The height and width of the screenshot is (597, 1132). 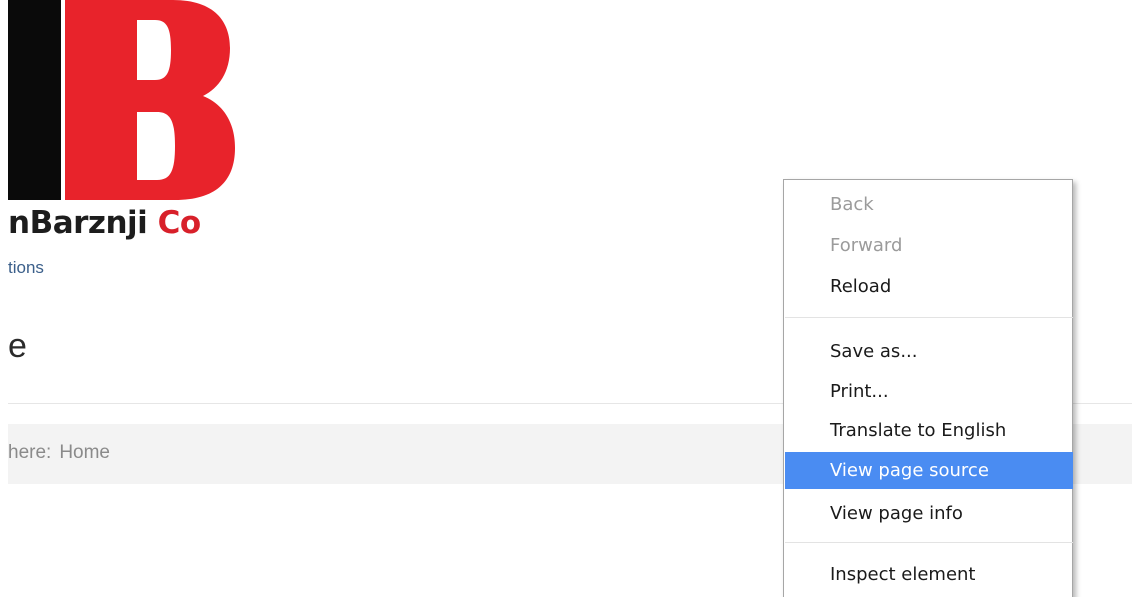 I want to click on menu-item-back: Back, so click(x=929, y=204).